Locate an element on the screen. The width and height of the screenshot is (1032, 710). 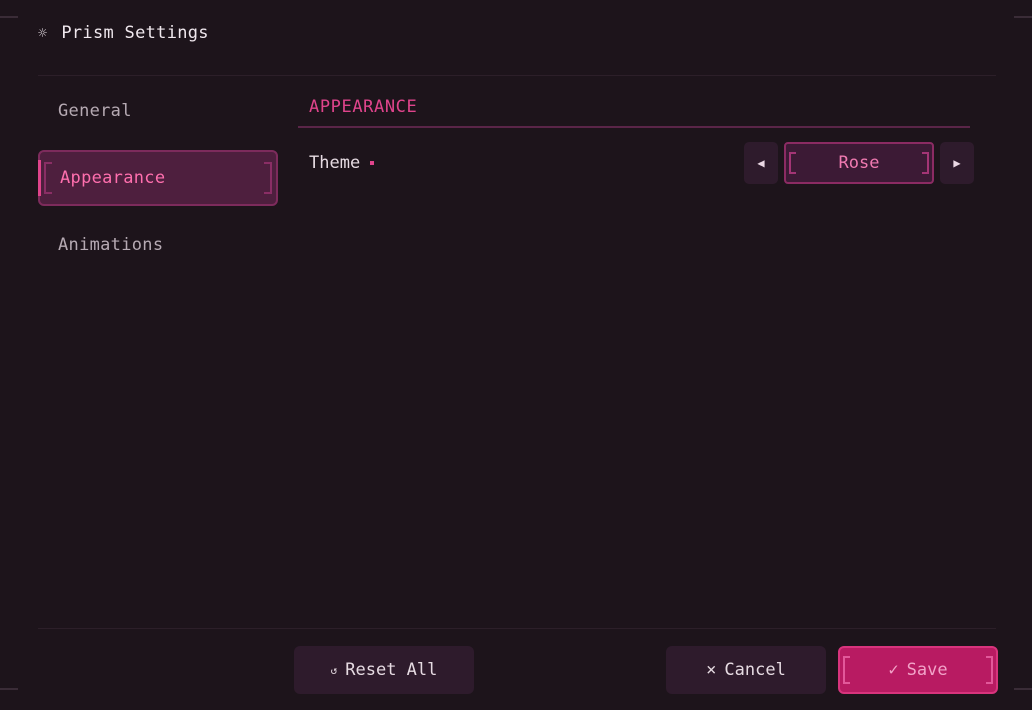
cancel-button: × Cancel is located at coordinates (746, 670).